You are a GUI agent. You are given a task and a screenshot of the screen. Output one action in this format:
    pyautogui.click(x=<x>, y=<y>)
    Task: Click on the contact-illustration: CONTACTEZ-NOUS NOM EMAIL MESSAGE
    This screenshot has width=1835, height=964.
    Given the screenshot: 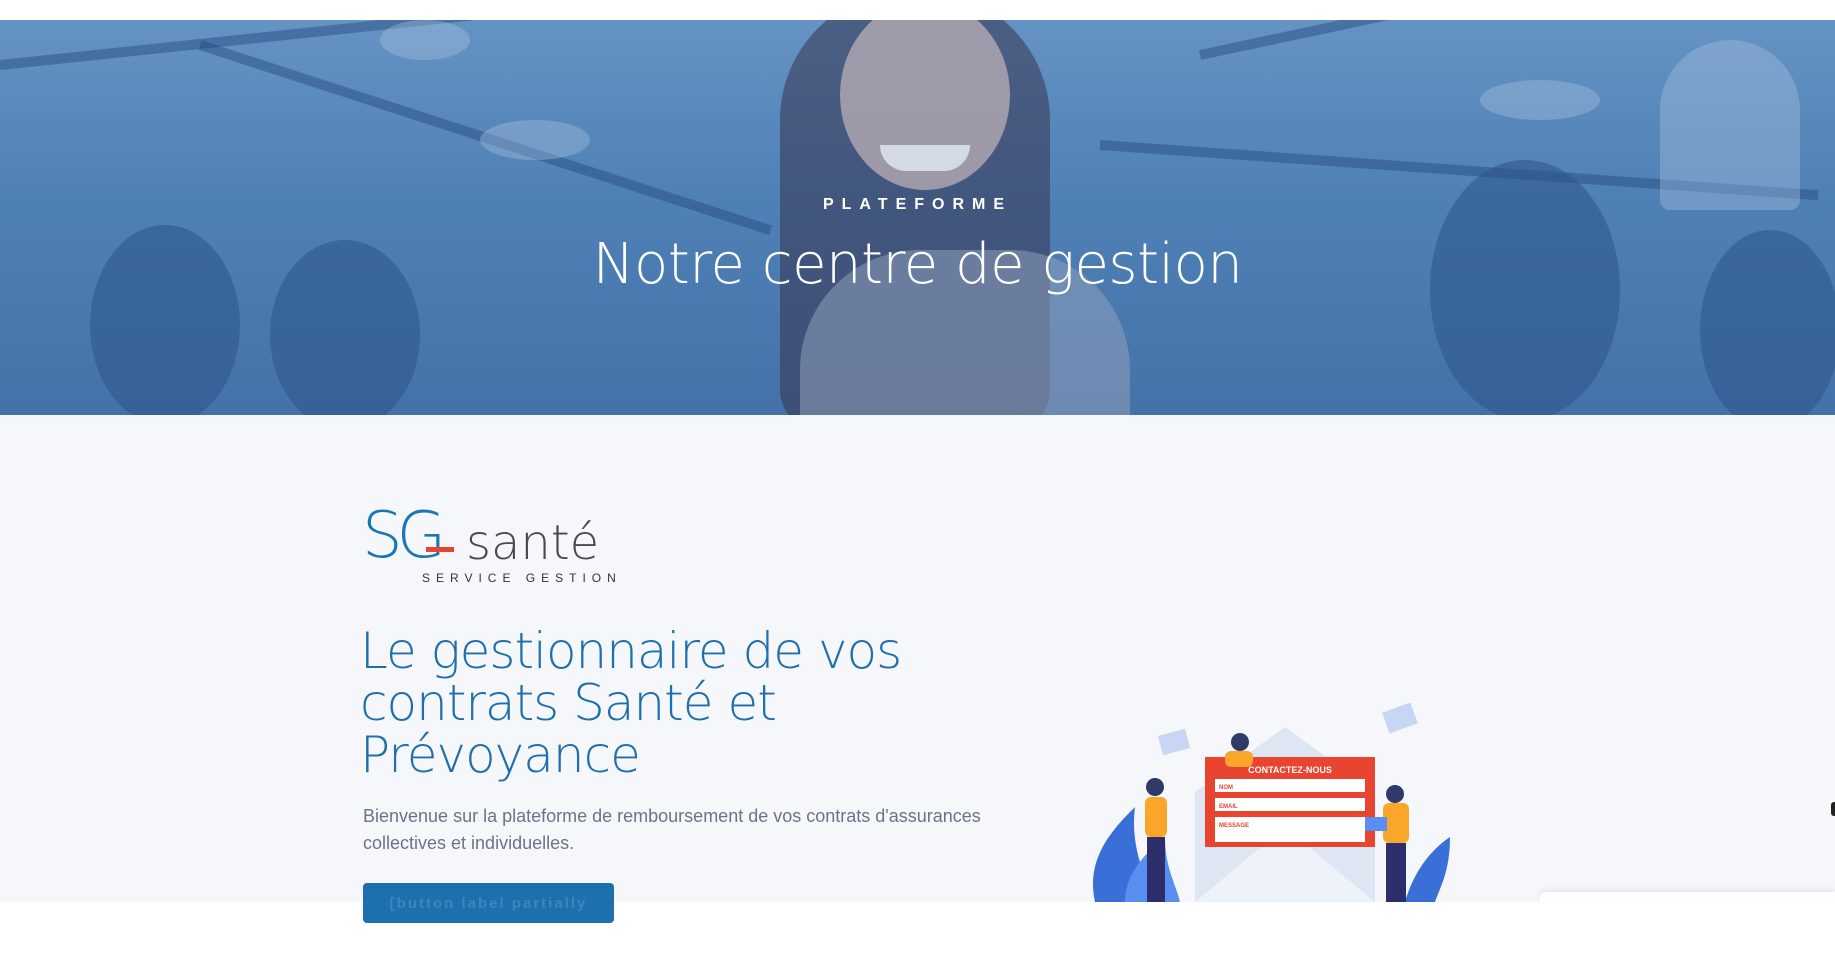 What is the action you would take?
    pyautogui.click(x=1271, y=802)
    